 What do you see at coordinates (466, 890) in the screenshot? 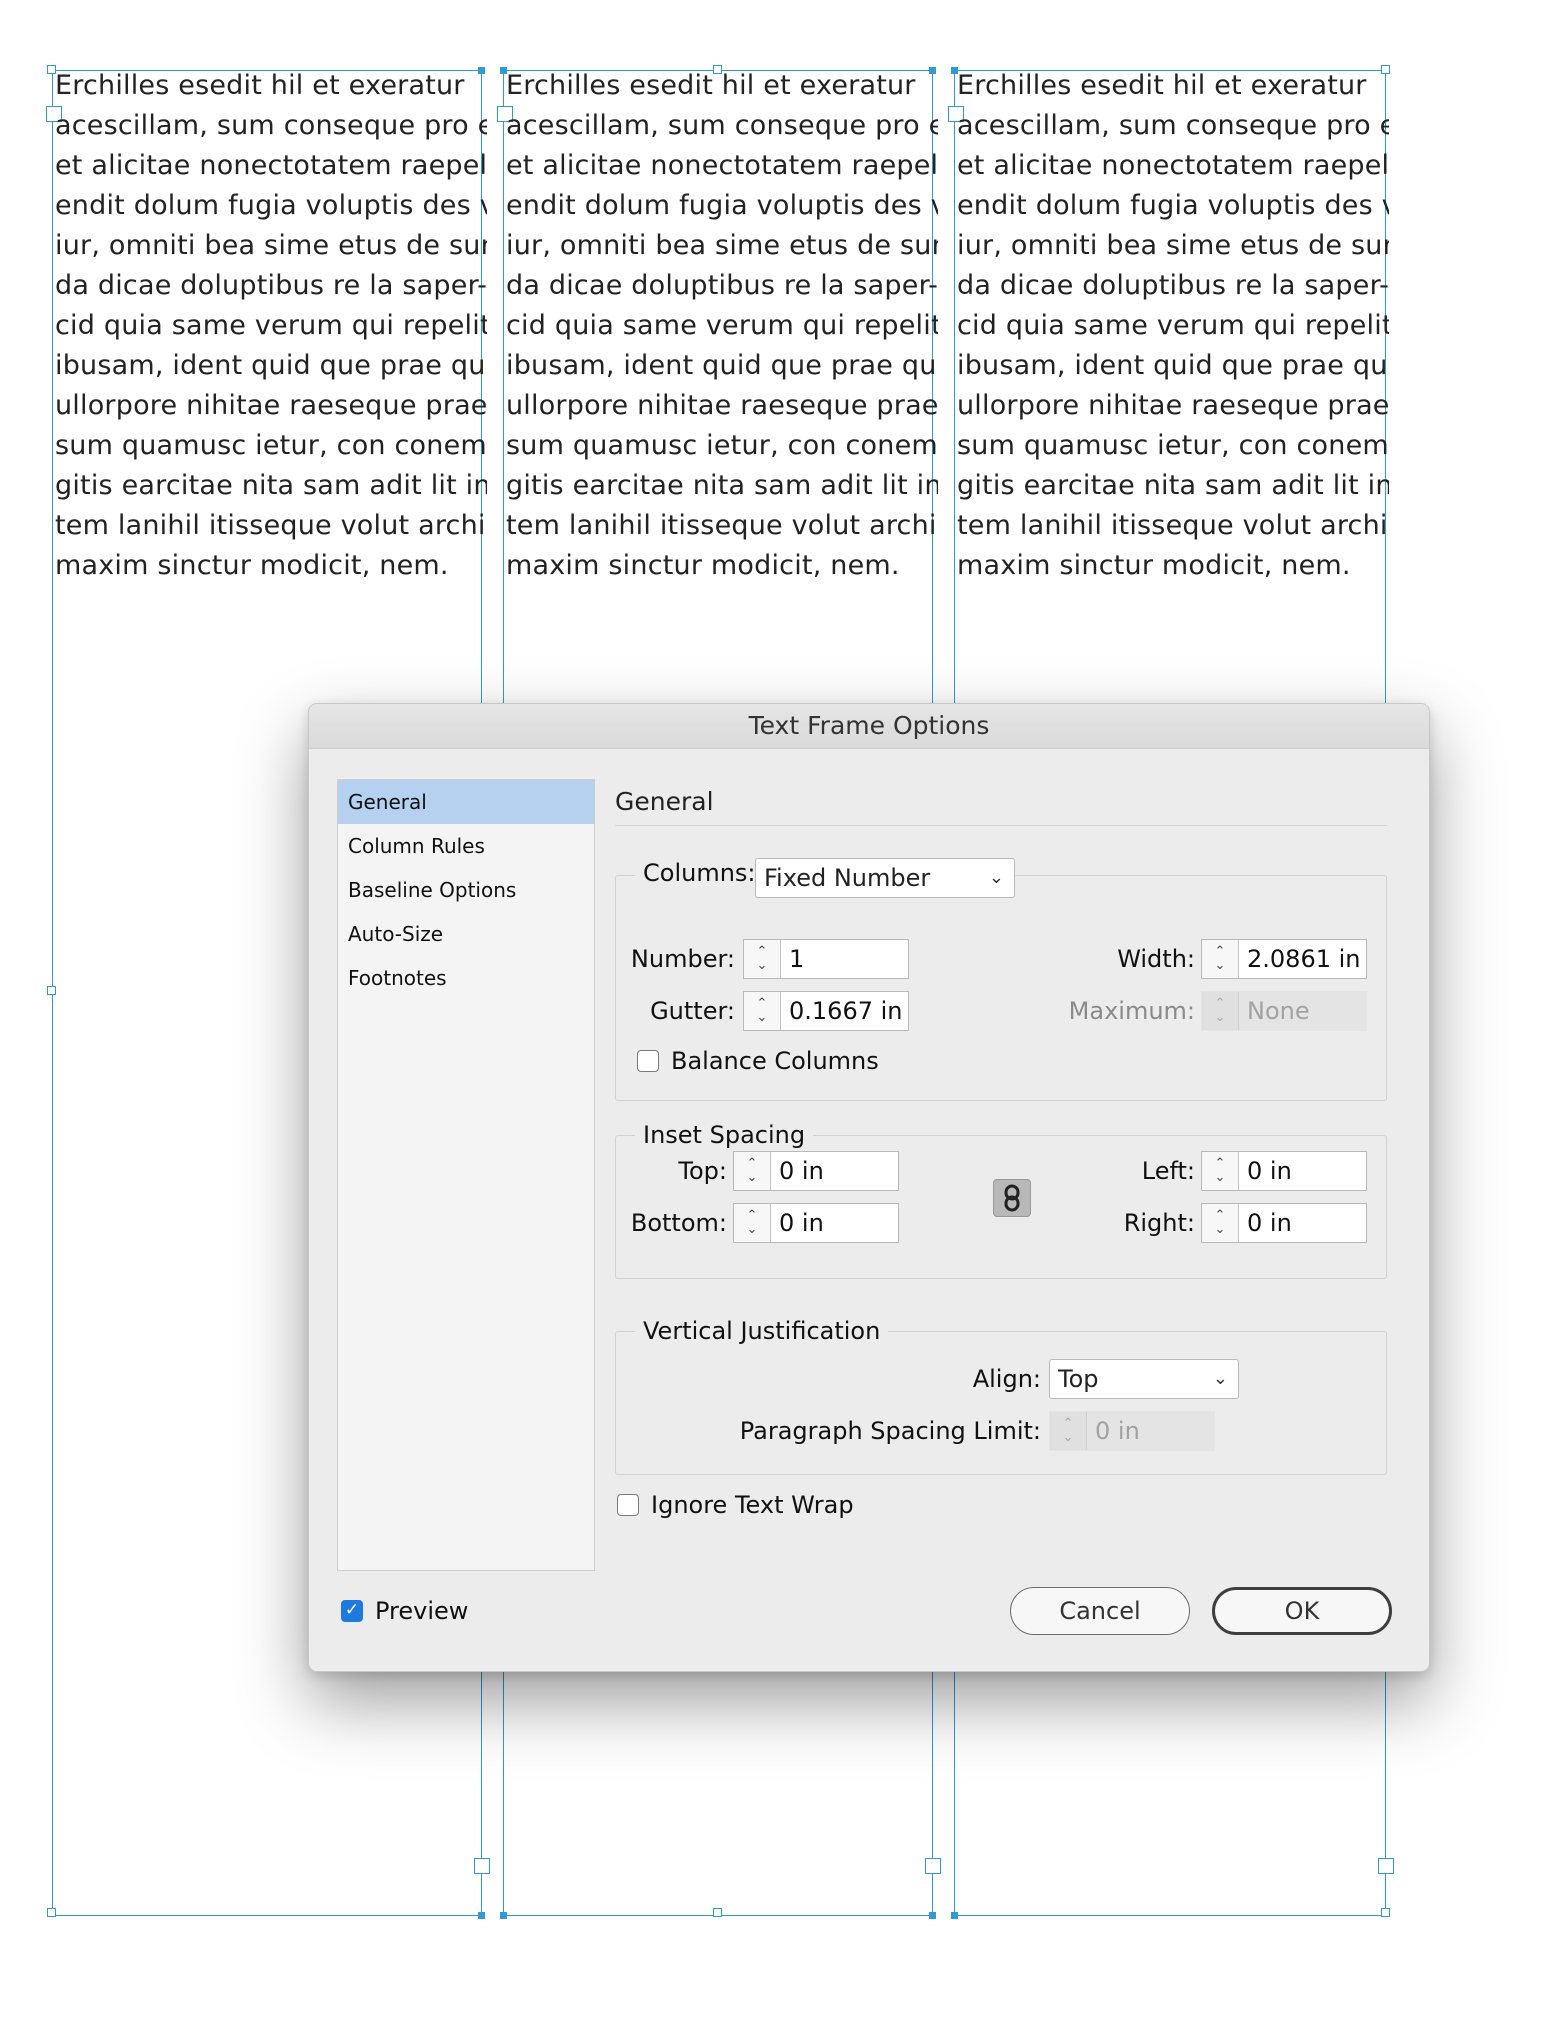
I see `sidebar-item-baseline-options: Baseline Options` at bounding box center [466, 890].